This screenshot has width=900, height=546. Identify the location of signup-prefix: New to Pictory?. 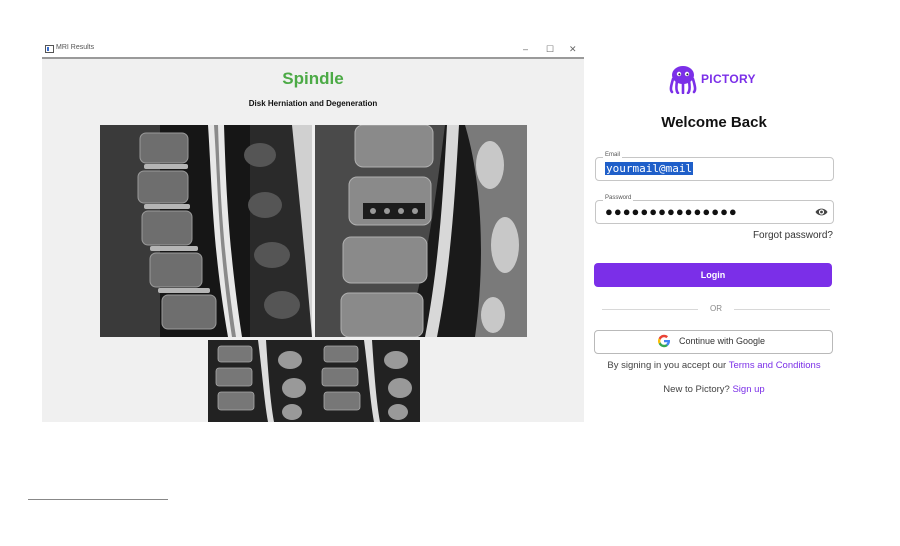
(698, 389).